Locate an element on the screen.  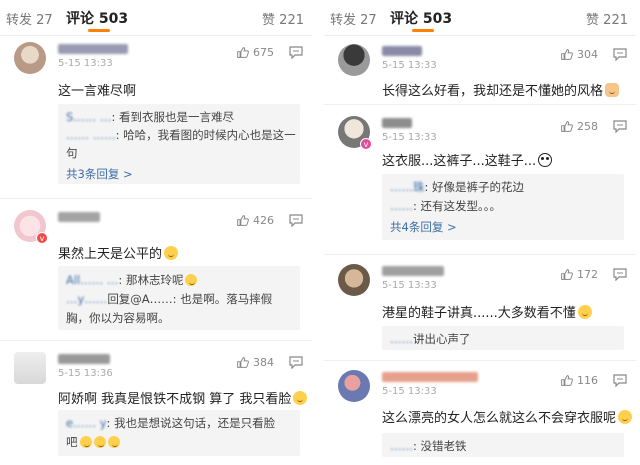
reply-text: : 还有这发型。。。 is located at coordinates (457, 206).